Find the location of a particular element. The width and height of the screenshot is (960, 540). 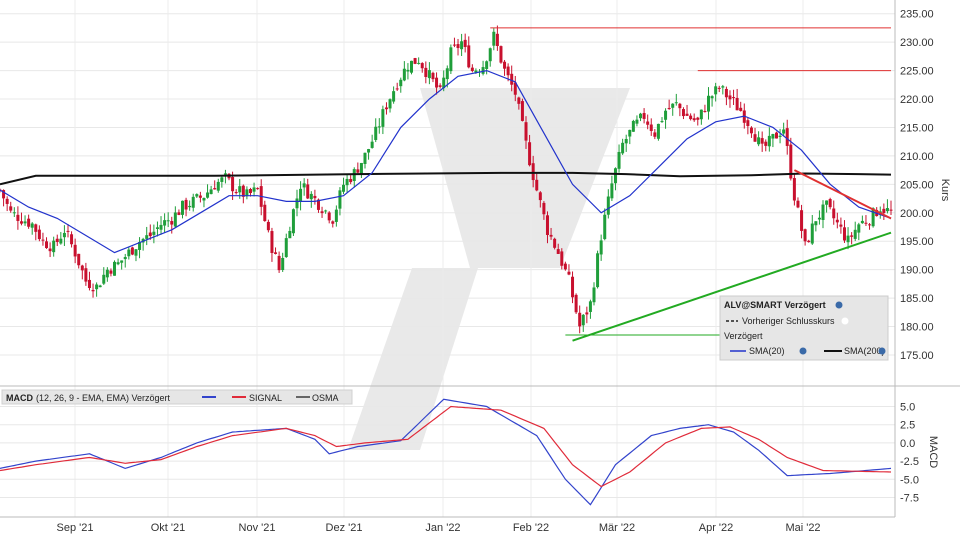

macd-tick-label: -2.5 is located at coordinates (909, 462).